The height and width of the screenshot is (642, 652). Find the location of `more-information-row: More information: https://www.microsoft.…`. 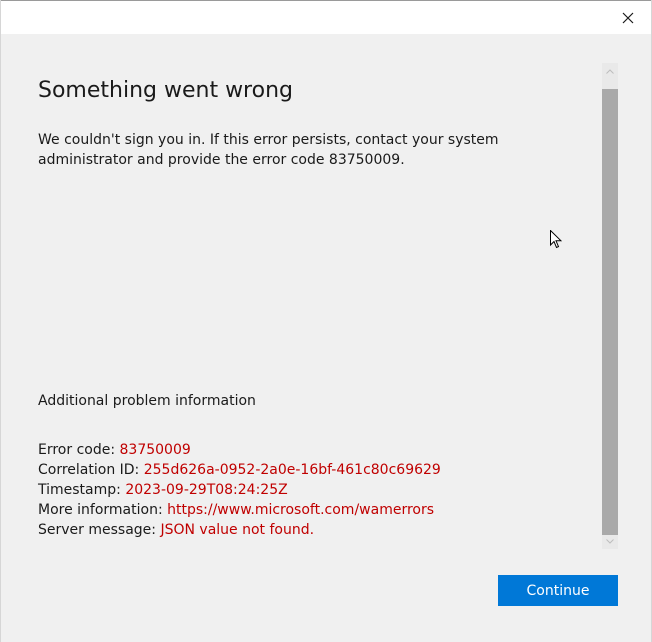

more-information-row: More information: https://www.microsoft.… is located at coordinates (239, 510).